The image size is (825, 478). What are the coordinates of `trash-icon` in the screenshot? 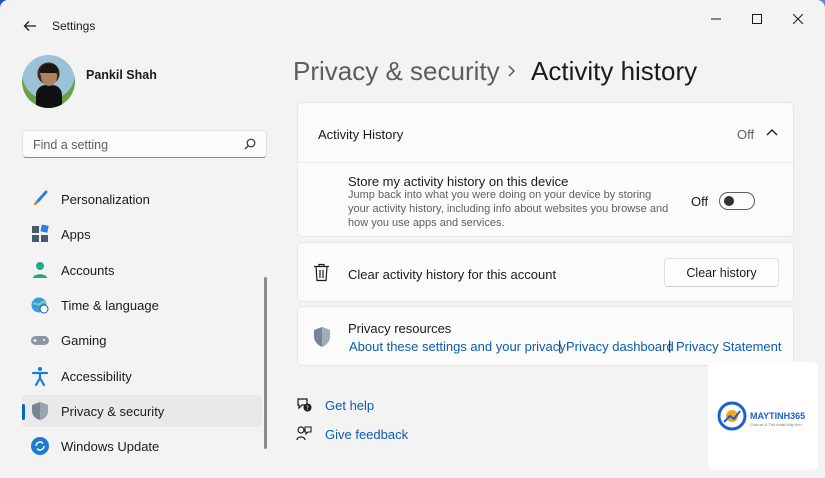 It's located at (321, 272).